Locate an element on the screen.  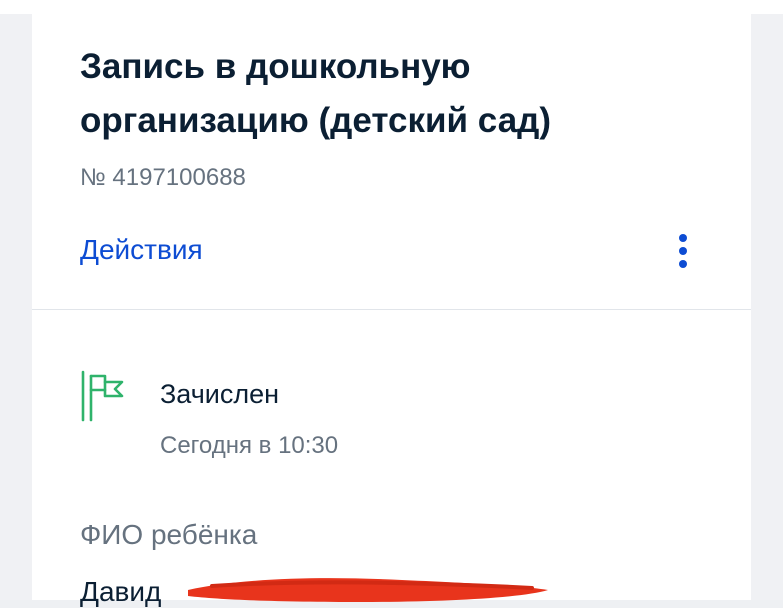
more-options-icon is located at coordinates (683, 251).